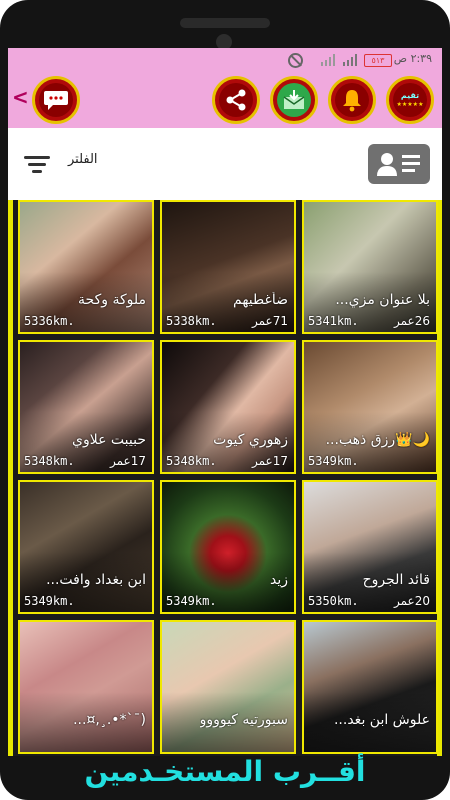 This screenshot has height=800, width=450. I want to click on user-card: زهوري كيوت 17عمر 5348km., so click(228, 407).